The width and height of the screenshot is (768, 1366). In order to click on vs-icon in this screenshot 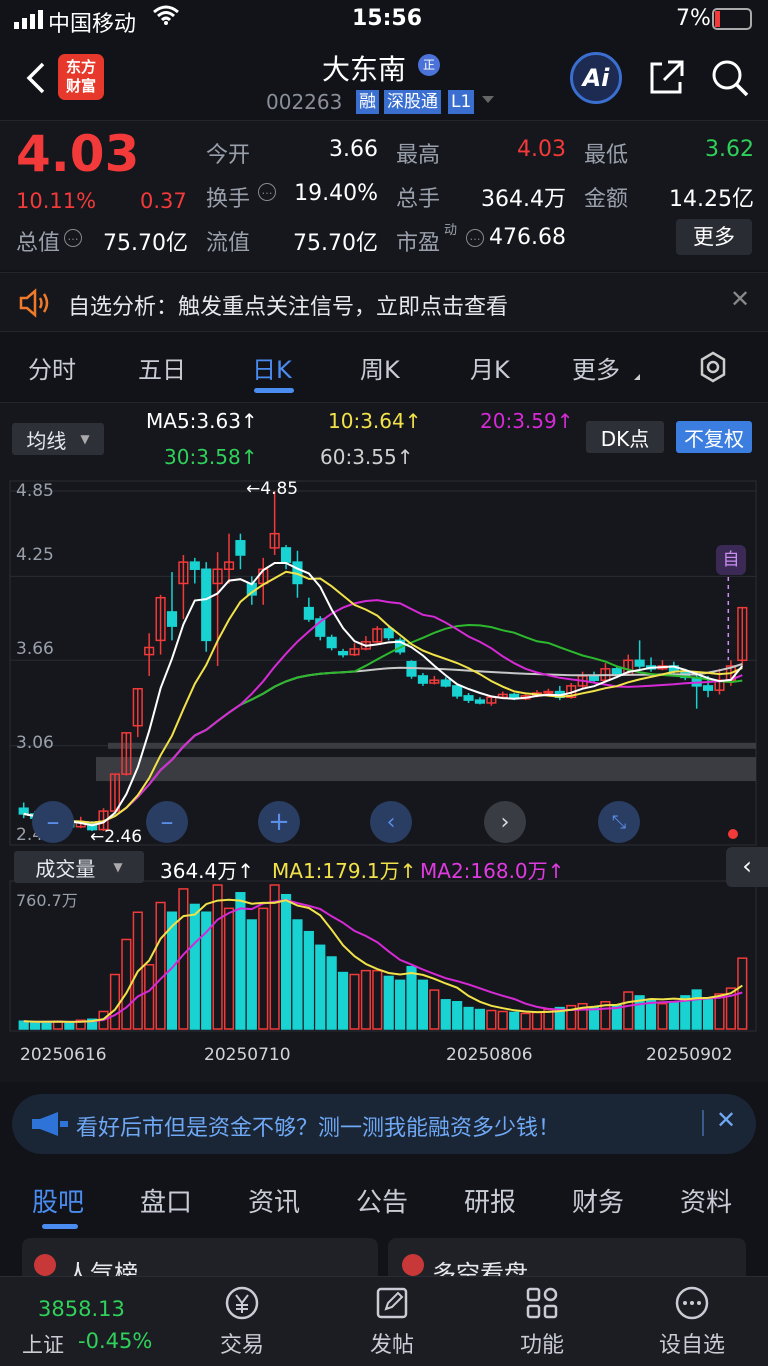, I will do `click(413, 1265)`.